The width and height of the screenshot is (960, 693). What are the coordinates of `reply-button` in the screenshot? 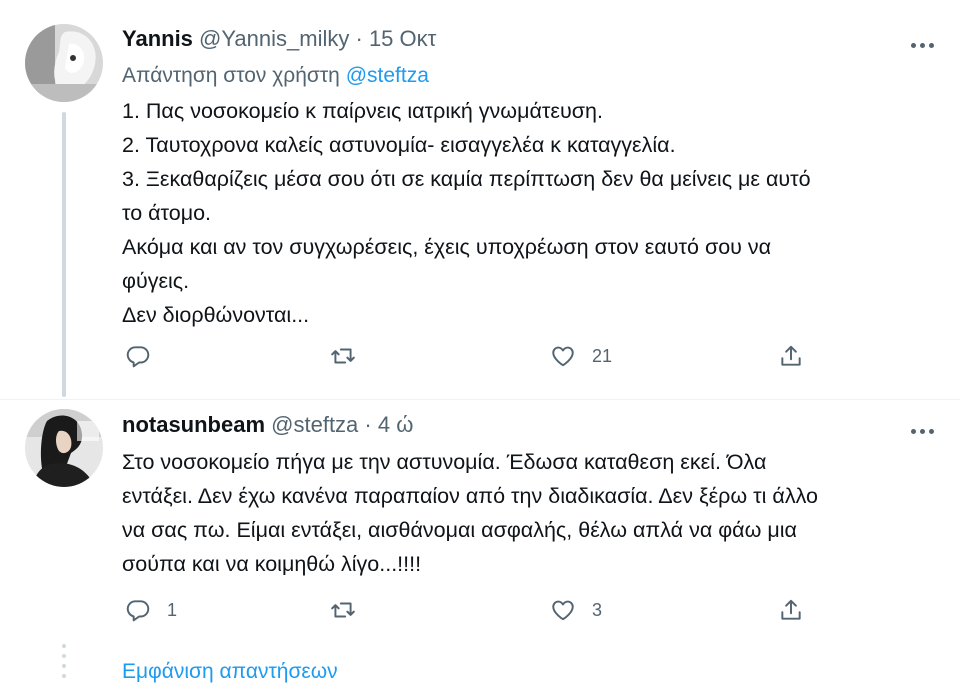 It's located at (146, 356).